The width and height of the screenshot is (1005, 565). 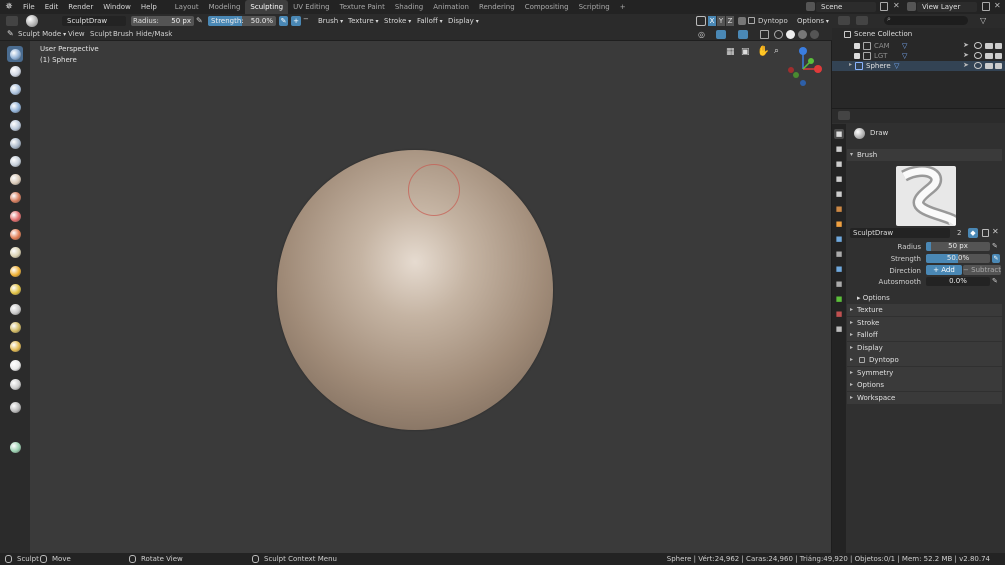 I want to click on strength-pressure-toggle-icon: ✎, so click(x=996, y=258).